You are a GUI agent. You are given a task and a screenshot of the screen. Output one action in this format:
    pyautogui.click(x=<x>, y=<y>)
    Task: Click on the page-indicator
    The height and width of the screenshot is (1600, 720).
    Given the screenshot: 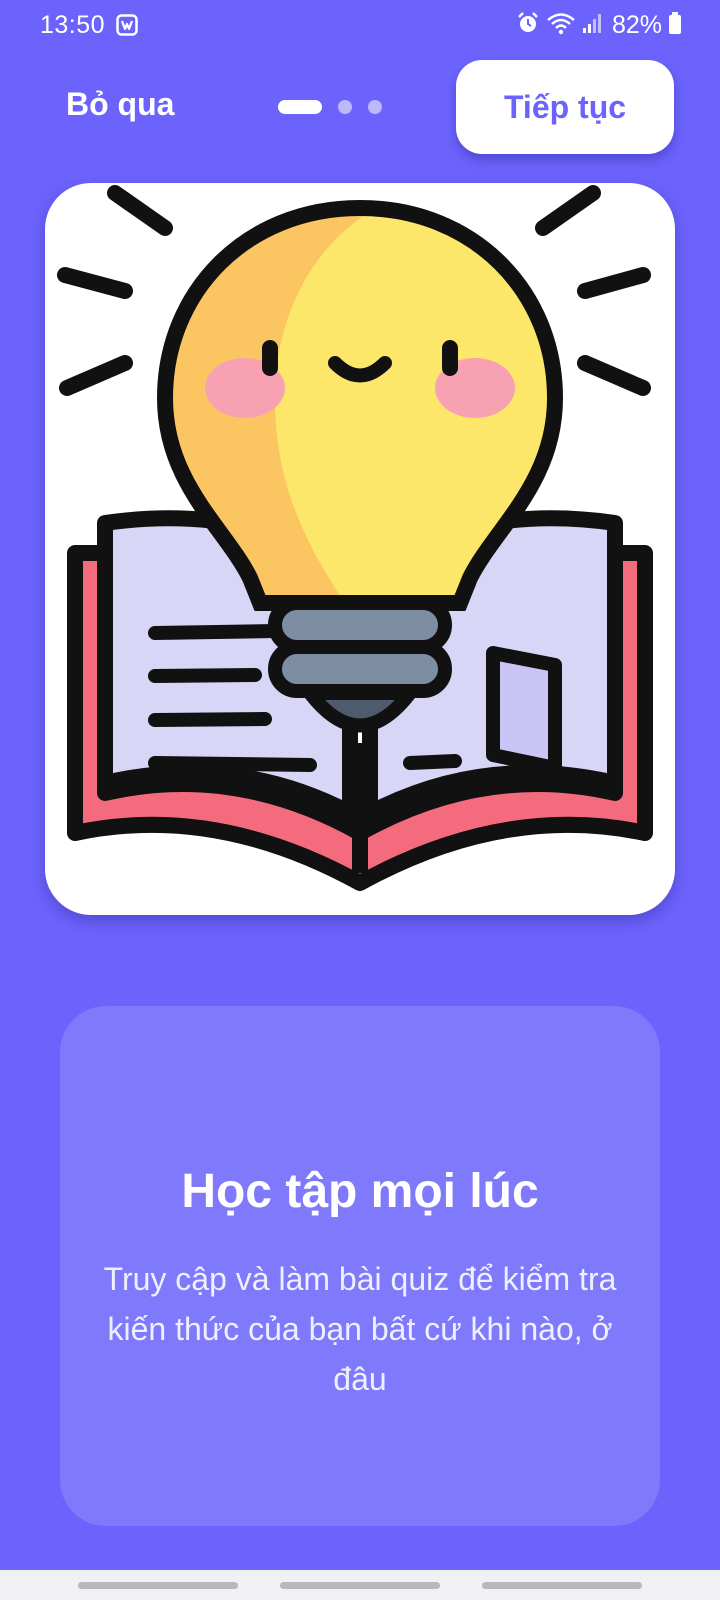 What is the action you would take?
    pyautogui.click(x=330, y=107)
    